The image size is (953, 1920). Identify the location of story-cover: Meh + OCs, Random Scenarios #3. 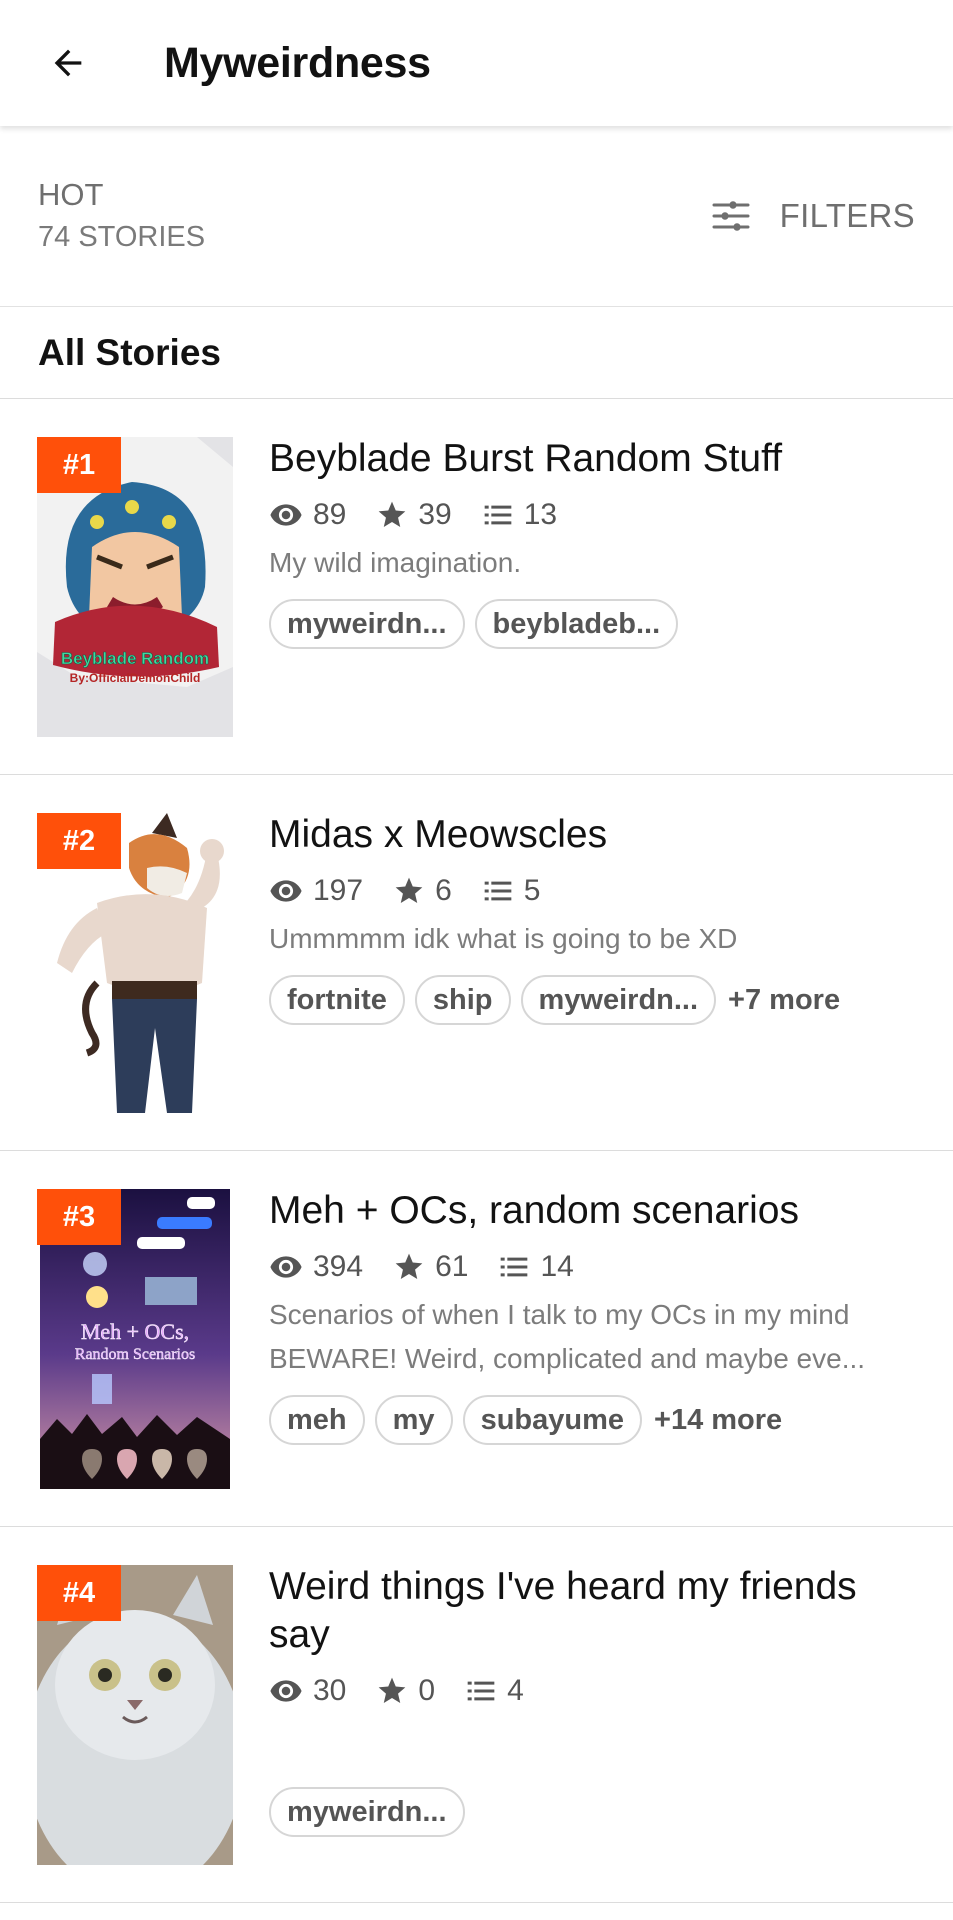
(135, 1339).